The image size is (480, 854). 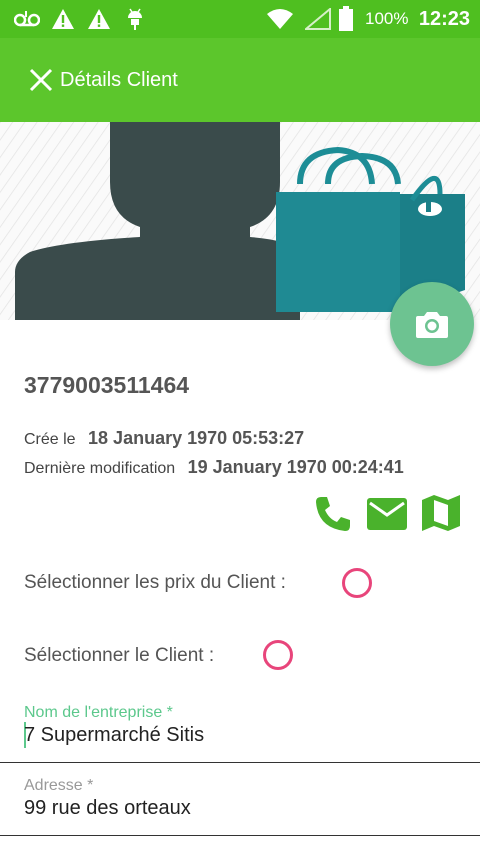 I want to click on wifi-icon, so click(x=280, y=19).